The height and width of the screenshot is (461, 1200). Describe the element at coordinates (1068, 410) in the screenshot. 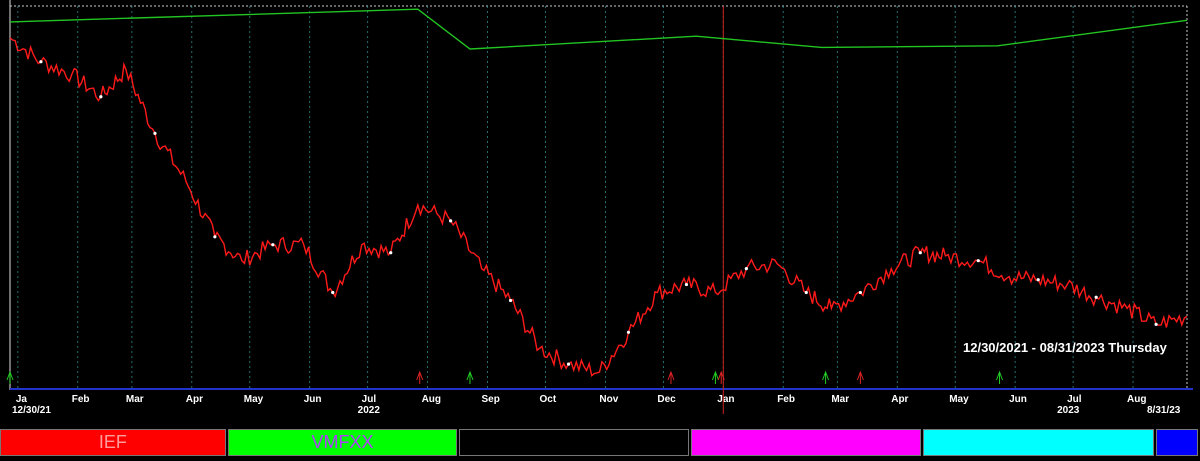

I see `year-label: 2023` at that location.